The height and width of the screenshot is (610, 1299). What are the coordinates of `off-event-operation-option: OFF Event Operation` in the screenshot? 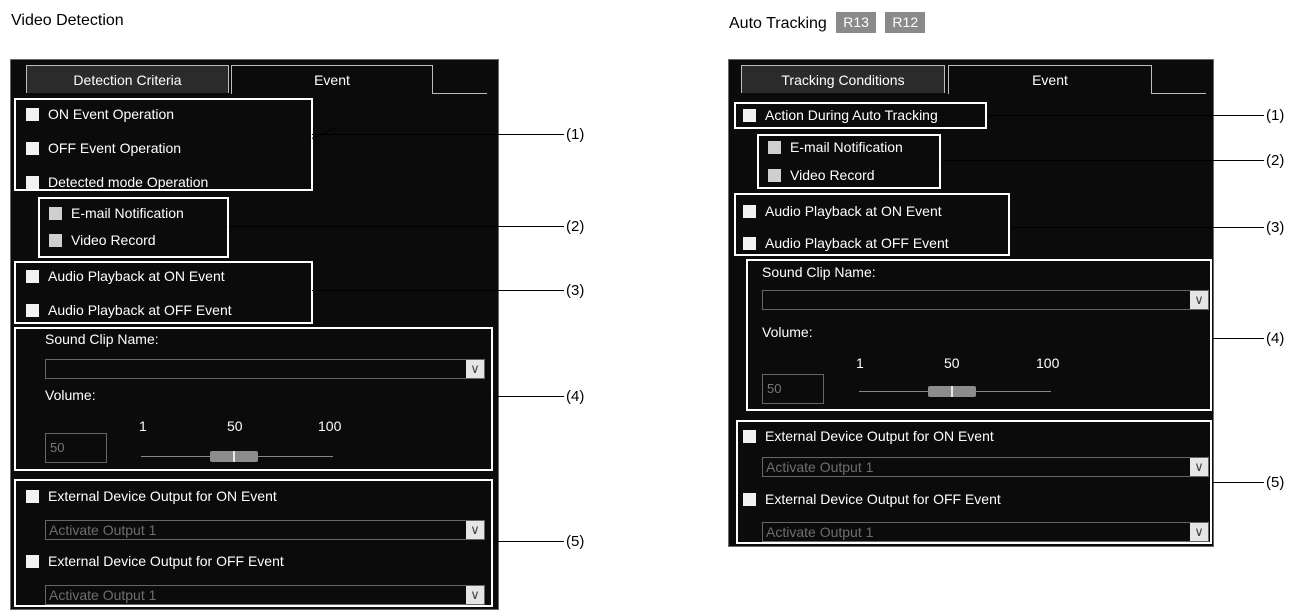 It's located at (103, 148).